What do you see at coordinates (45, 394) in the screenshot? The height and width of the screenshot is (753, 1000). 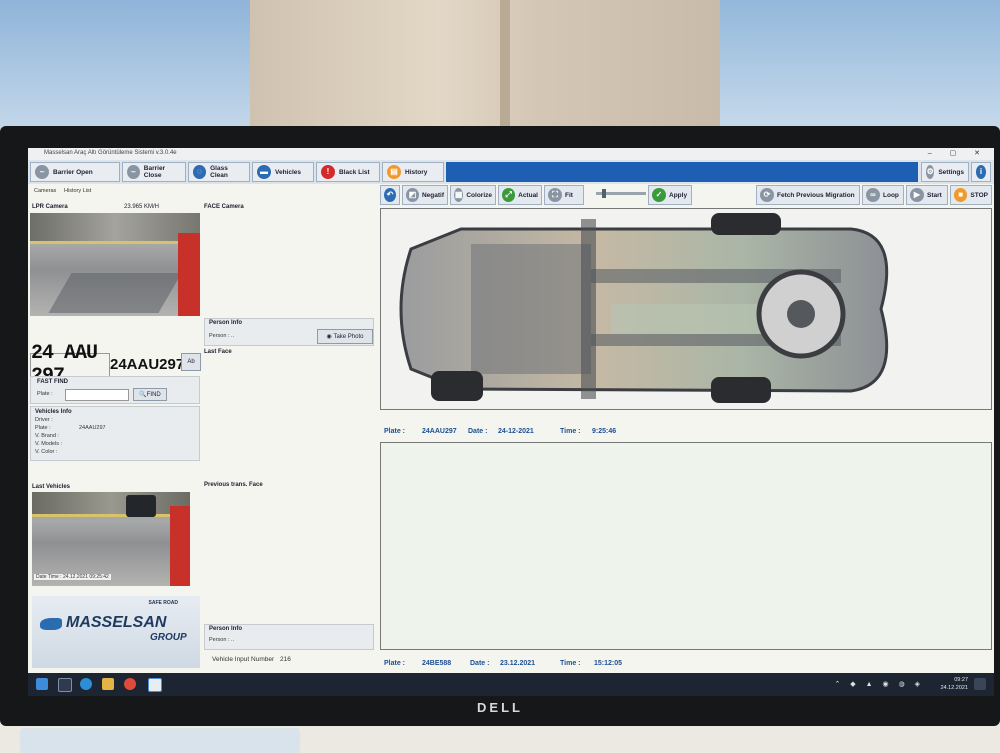 I see `fast-find-plate-label: Plate :` at bounding box center [45, 394].